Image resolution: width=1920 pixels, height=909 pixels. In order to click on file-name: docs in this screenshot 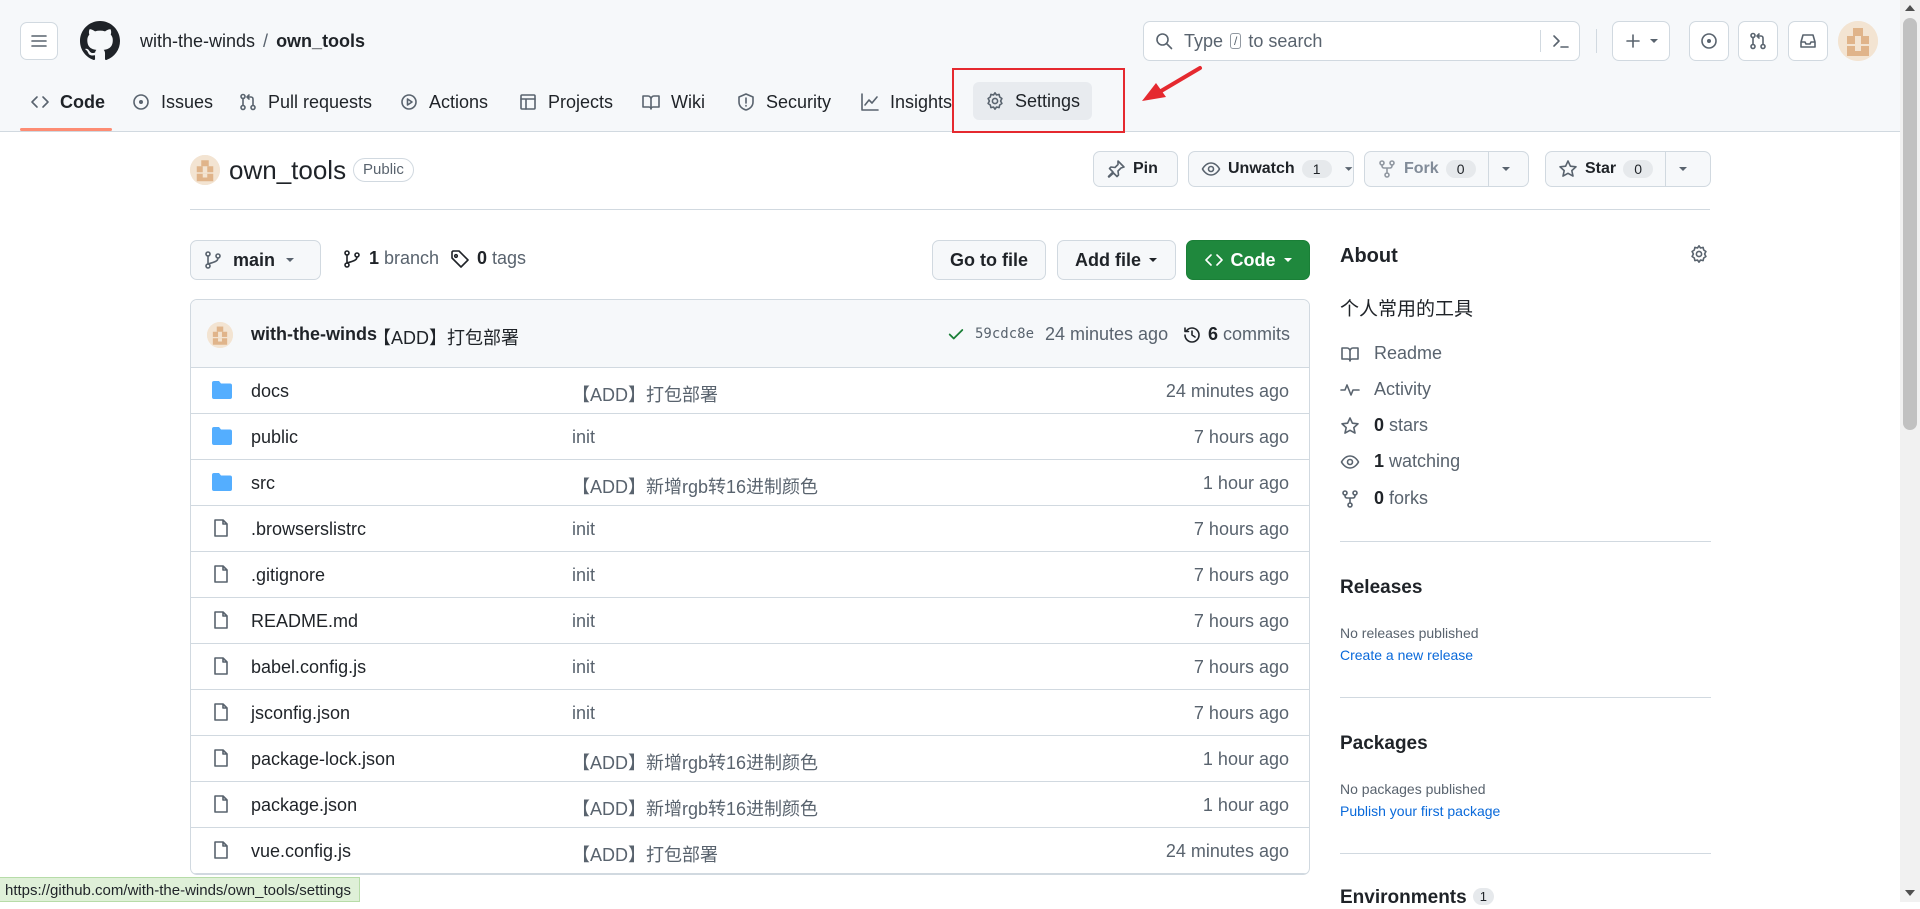, I will do `click(270, 391)`.